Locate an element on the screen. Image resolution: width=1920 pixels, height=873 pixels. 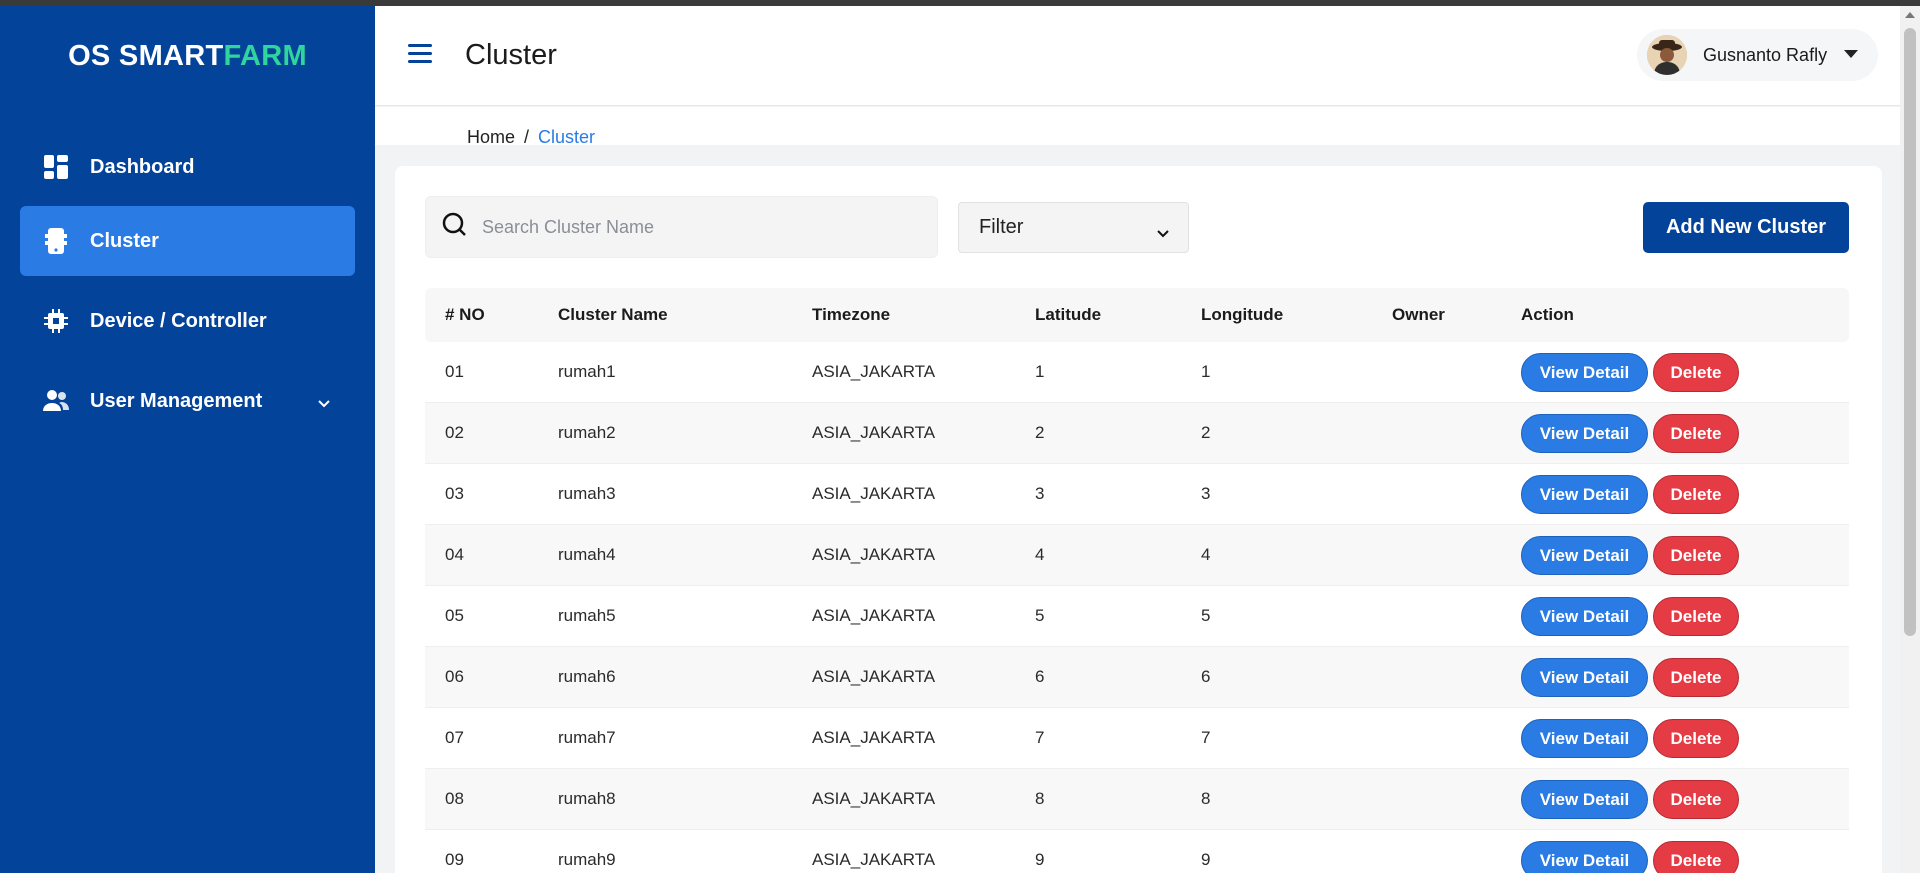
cell-cluster-name: rumah5 is located at coordinates (587, 615).